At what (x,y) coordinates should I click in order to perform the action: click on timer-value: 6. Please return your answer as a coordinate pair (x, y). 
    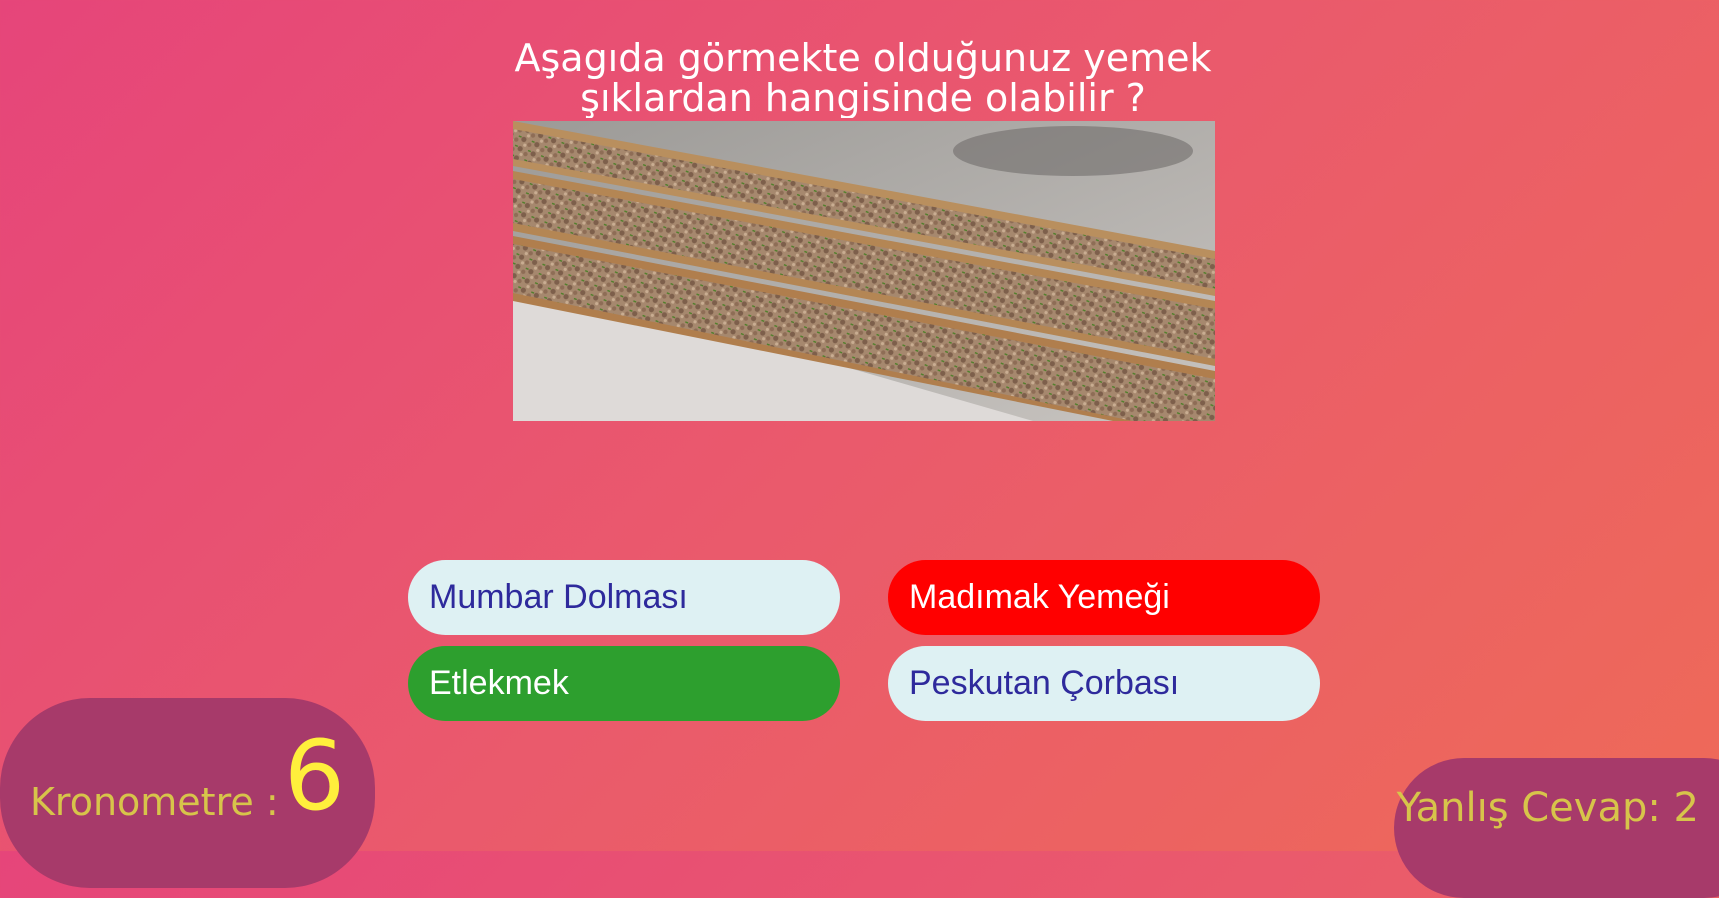
    Looking at the image, I should click on (315, 776).